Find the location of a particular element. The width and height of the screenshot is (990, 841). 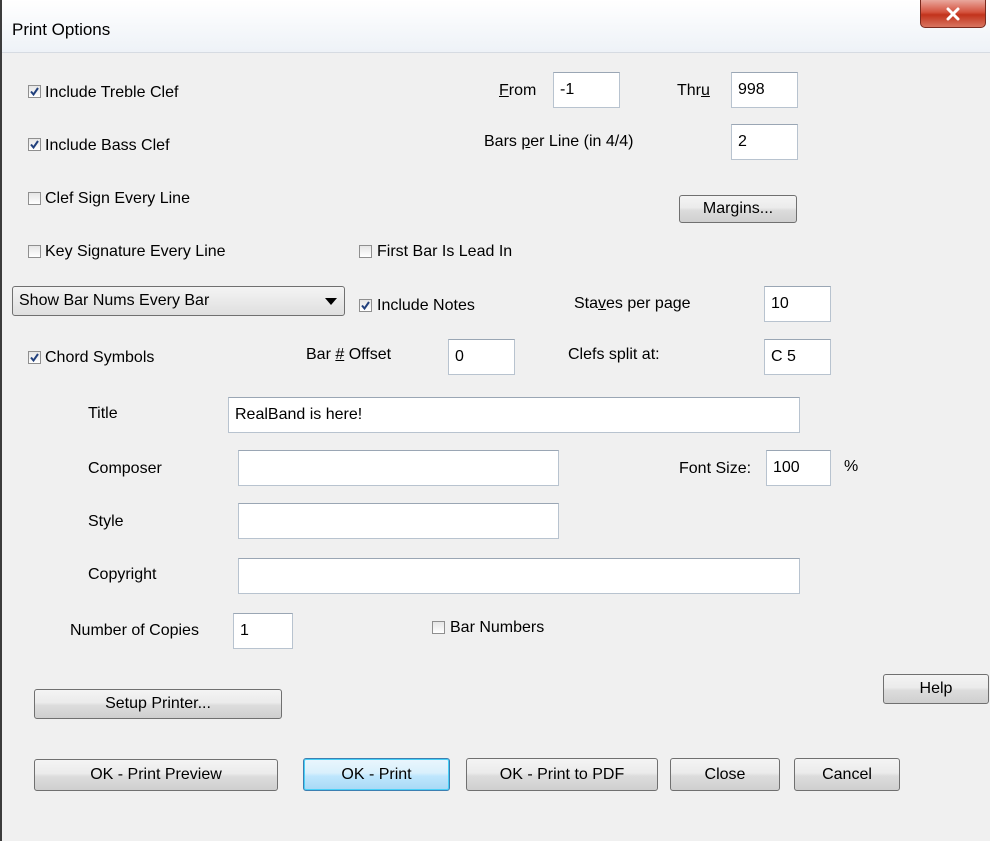

clefs-split-label: Clefs split at: is located at coordinates (614, 354).